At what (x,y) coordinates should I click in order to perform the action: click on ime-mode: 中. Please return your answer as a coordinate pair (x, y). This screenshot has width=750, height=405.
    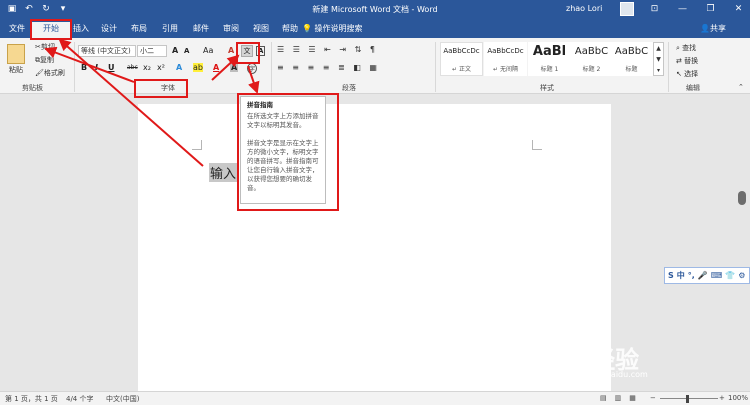
    Looking at the image, I should click on (681, 275).